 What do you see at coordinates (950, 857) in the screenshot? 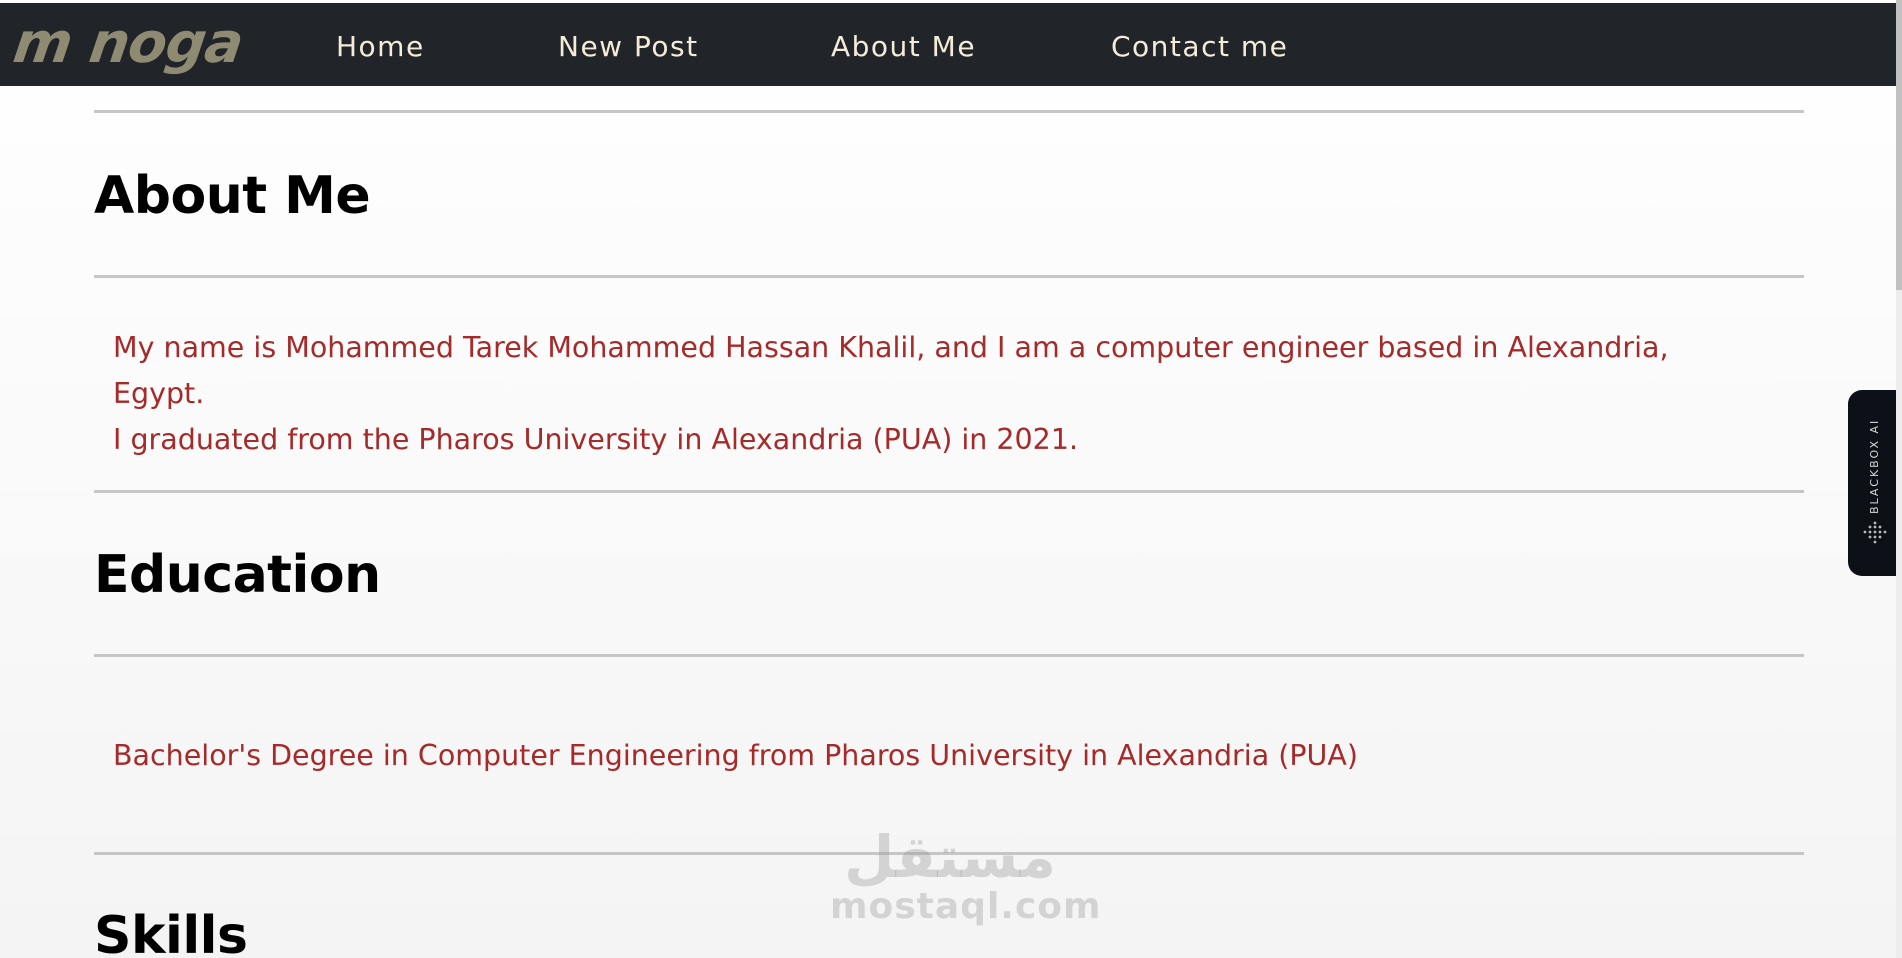
I see `watermark-arabic: مستقل` at bounding box center [950, 857].